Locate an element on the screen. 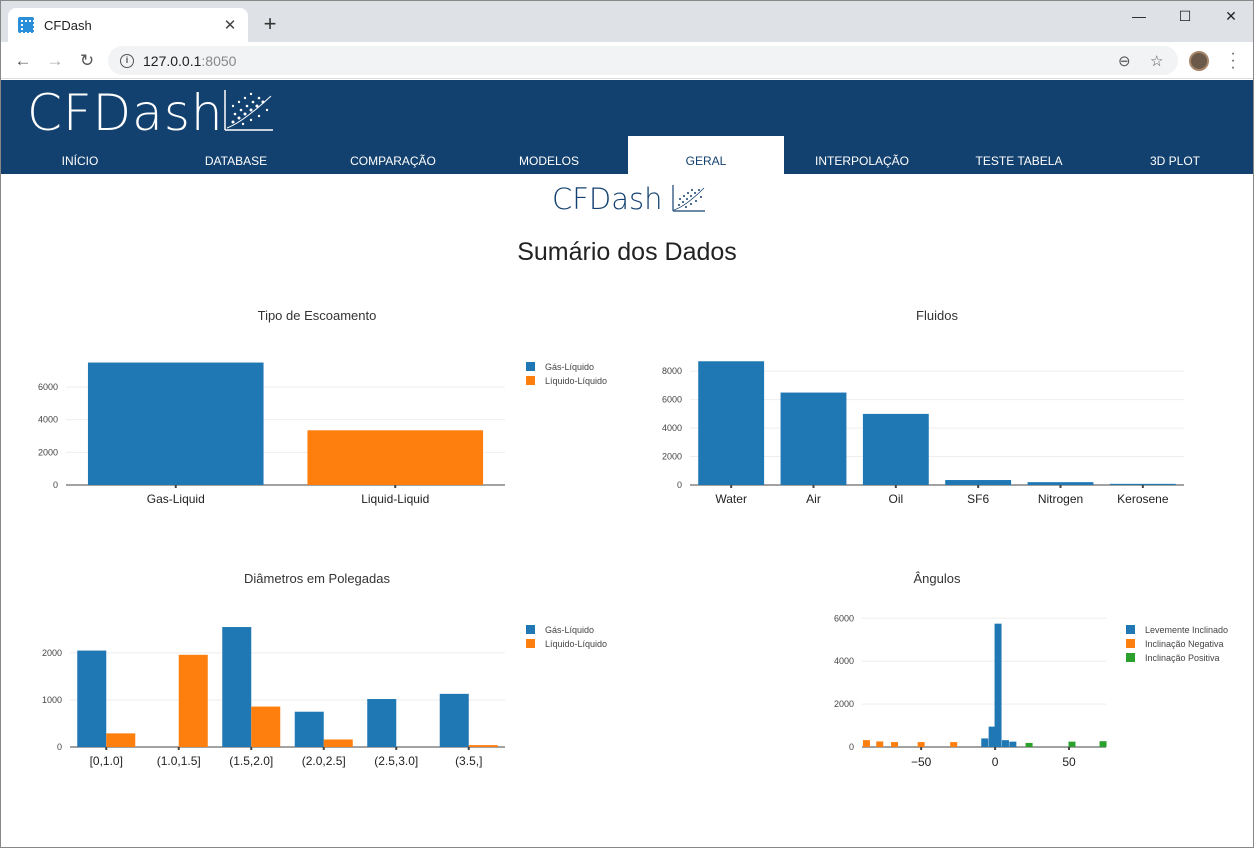  angulos-legend-label: Inclinação Negativa is located at coordinates (1184, 644).